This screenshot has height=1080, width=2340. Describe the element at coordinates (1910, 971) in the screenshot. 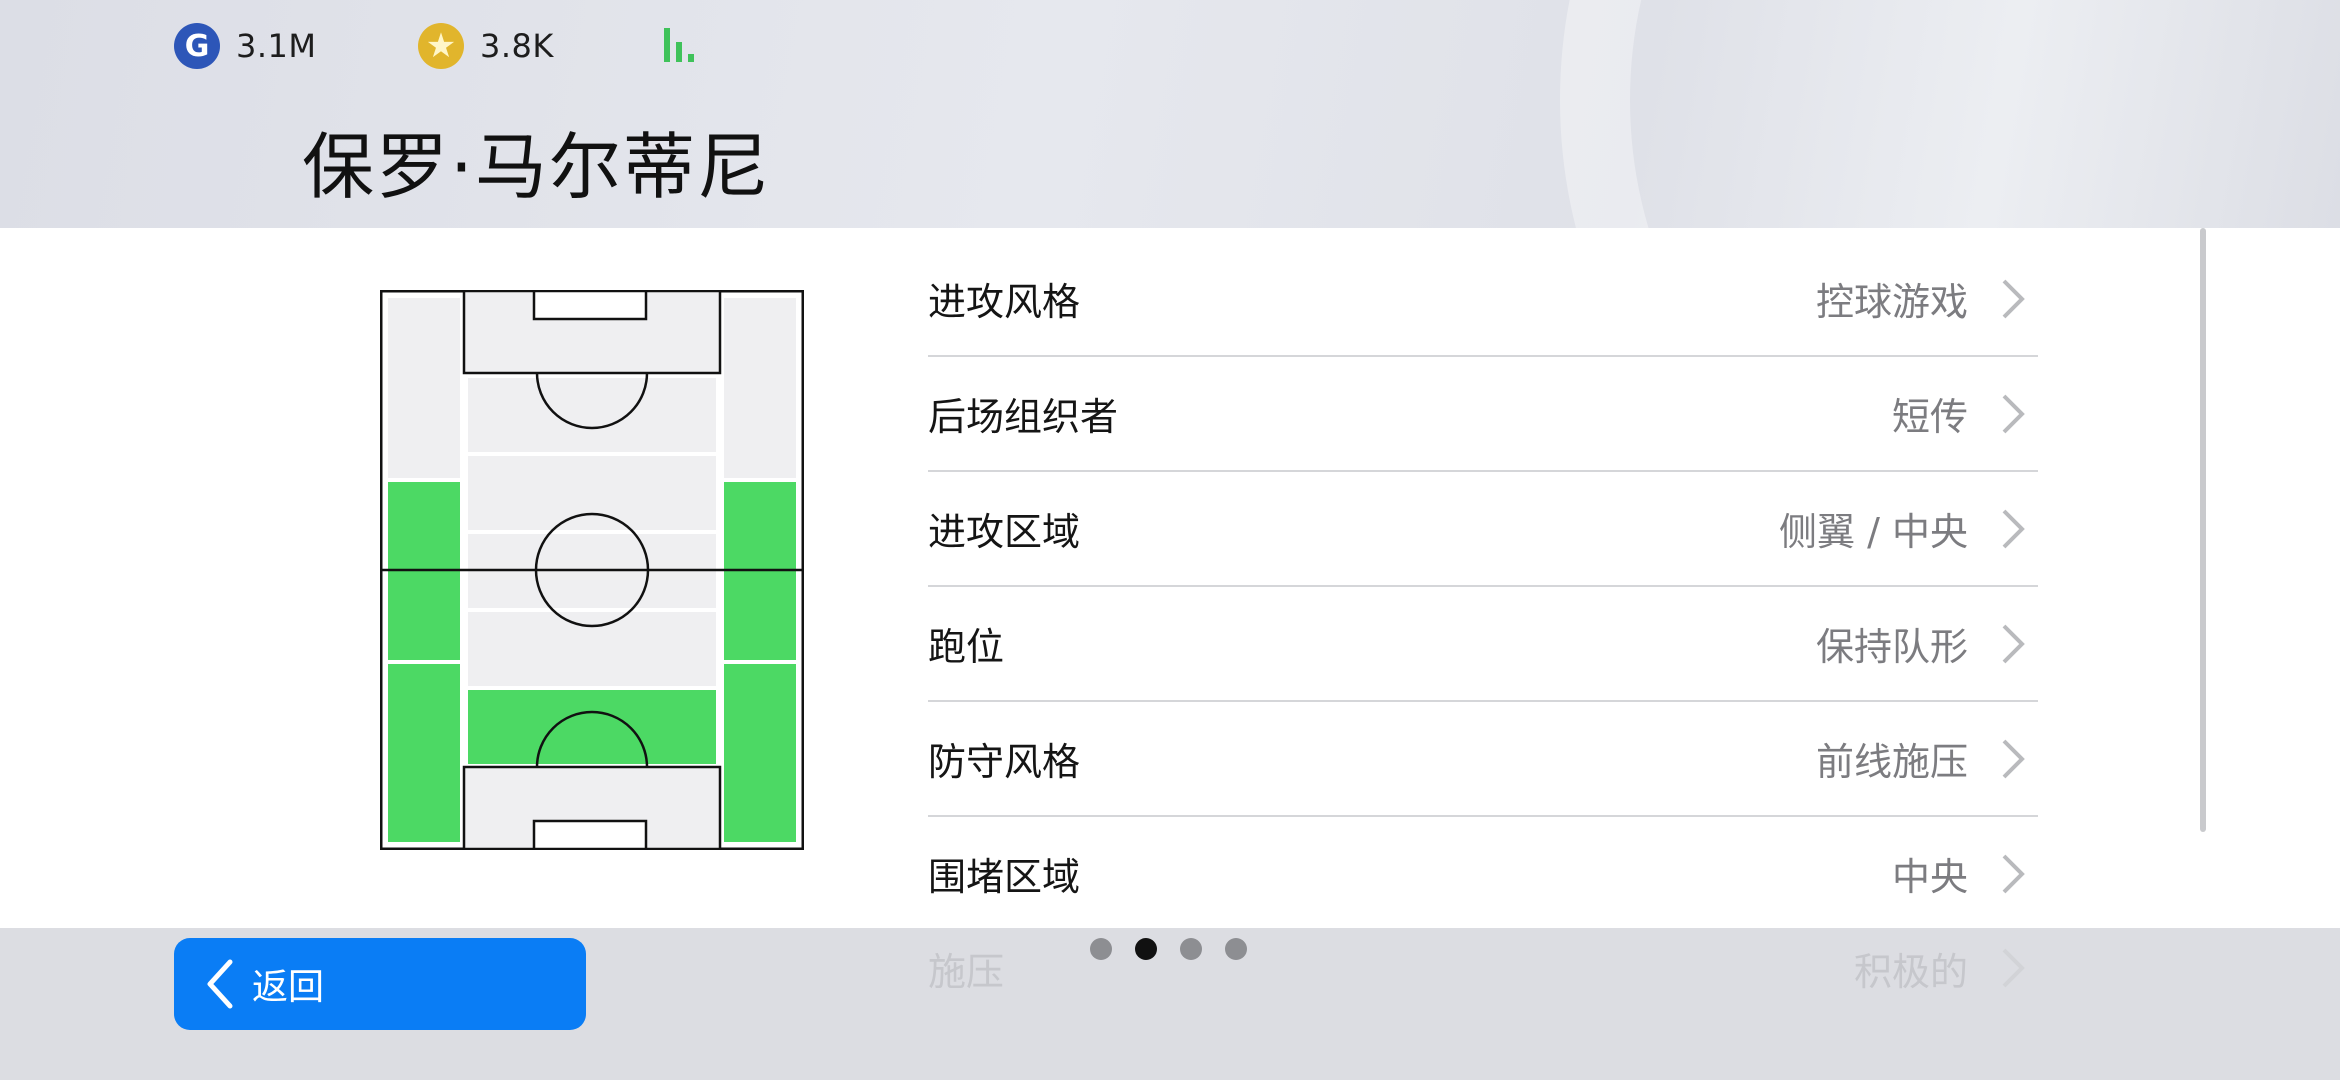

I see `row-value: 积极的` at that location.